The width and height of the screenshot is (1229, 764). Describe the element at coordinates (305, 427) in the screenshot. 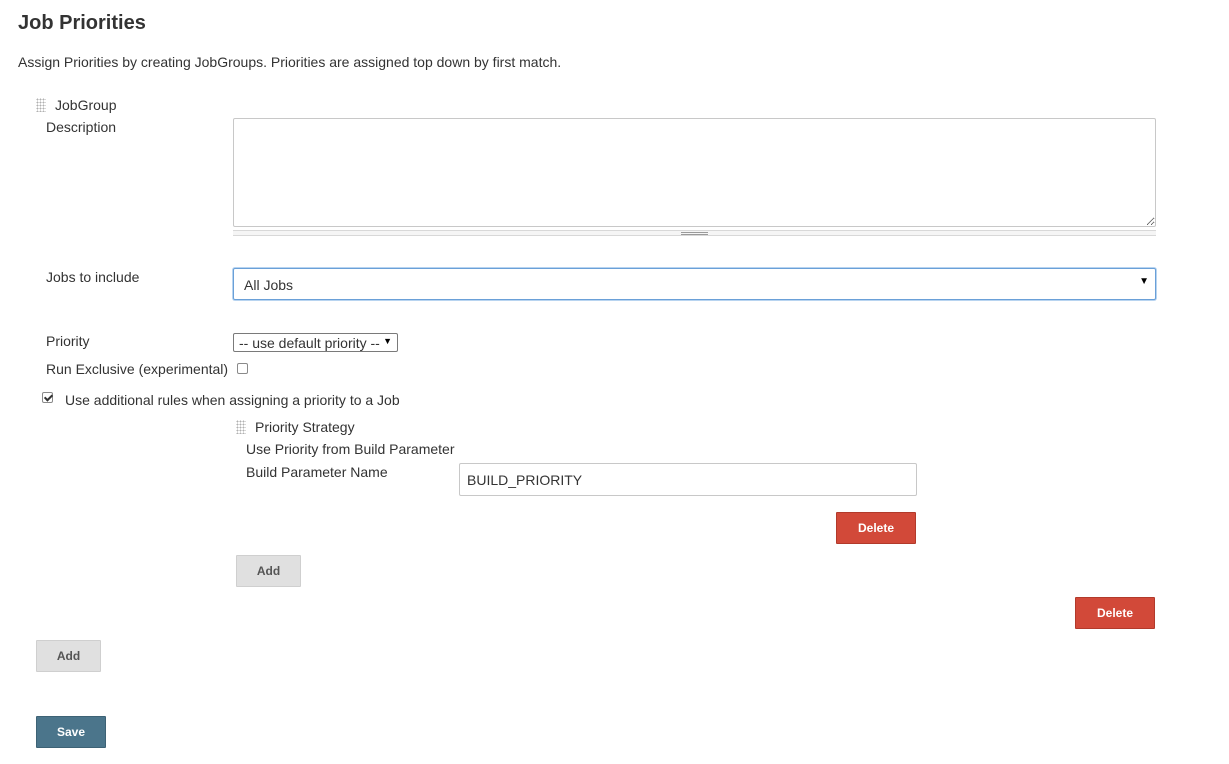

I see `priority-strategy-header: Priority Strategy` at that location.